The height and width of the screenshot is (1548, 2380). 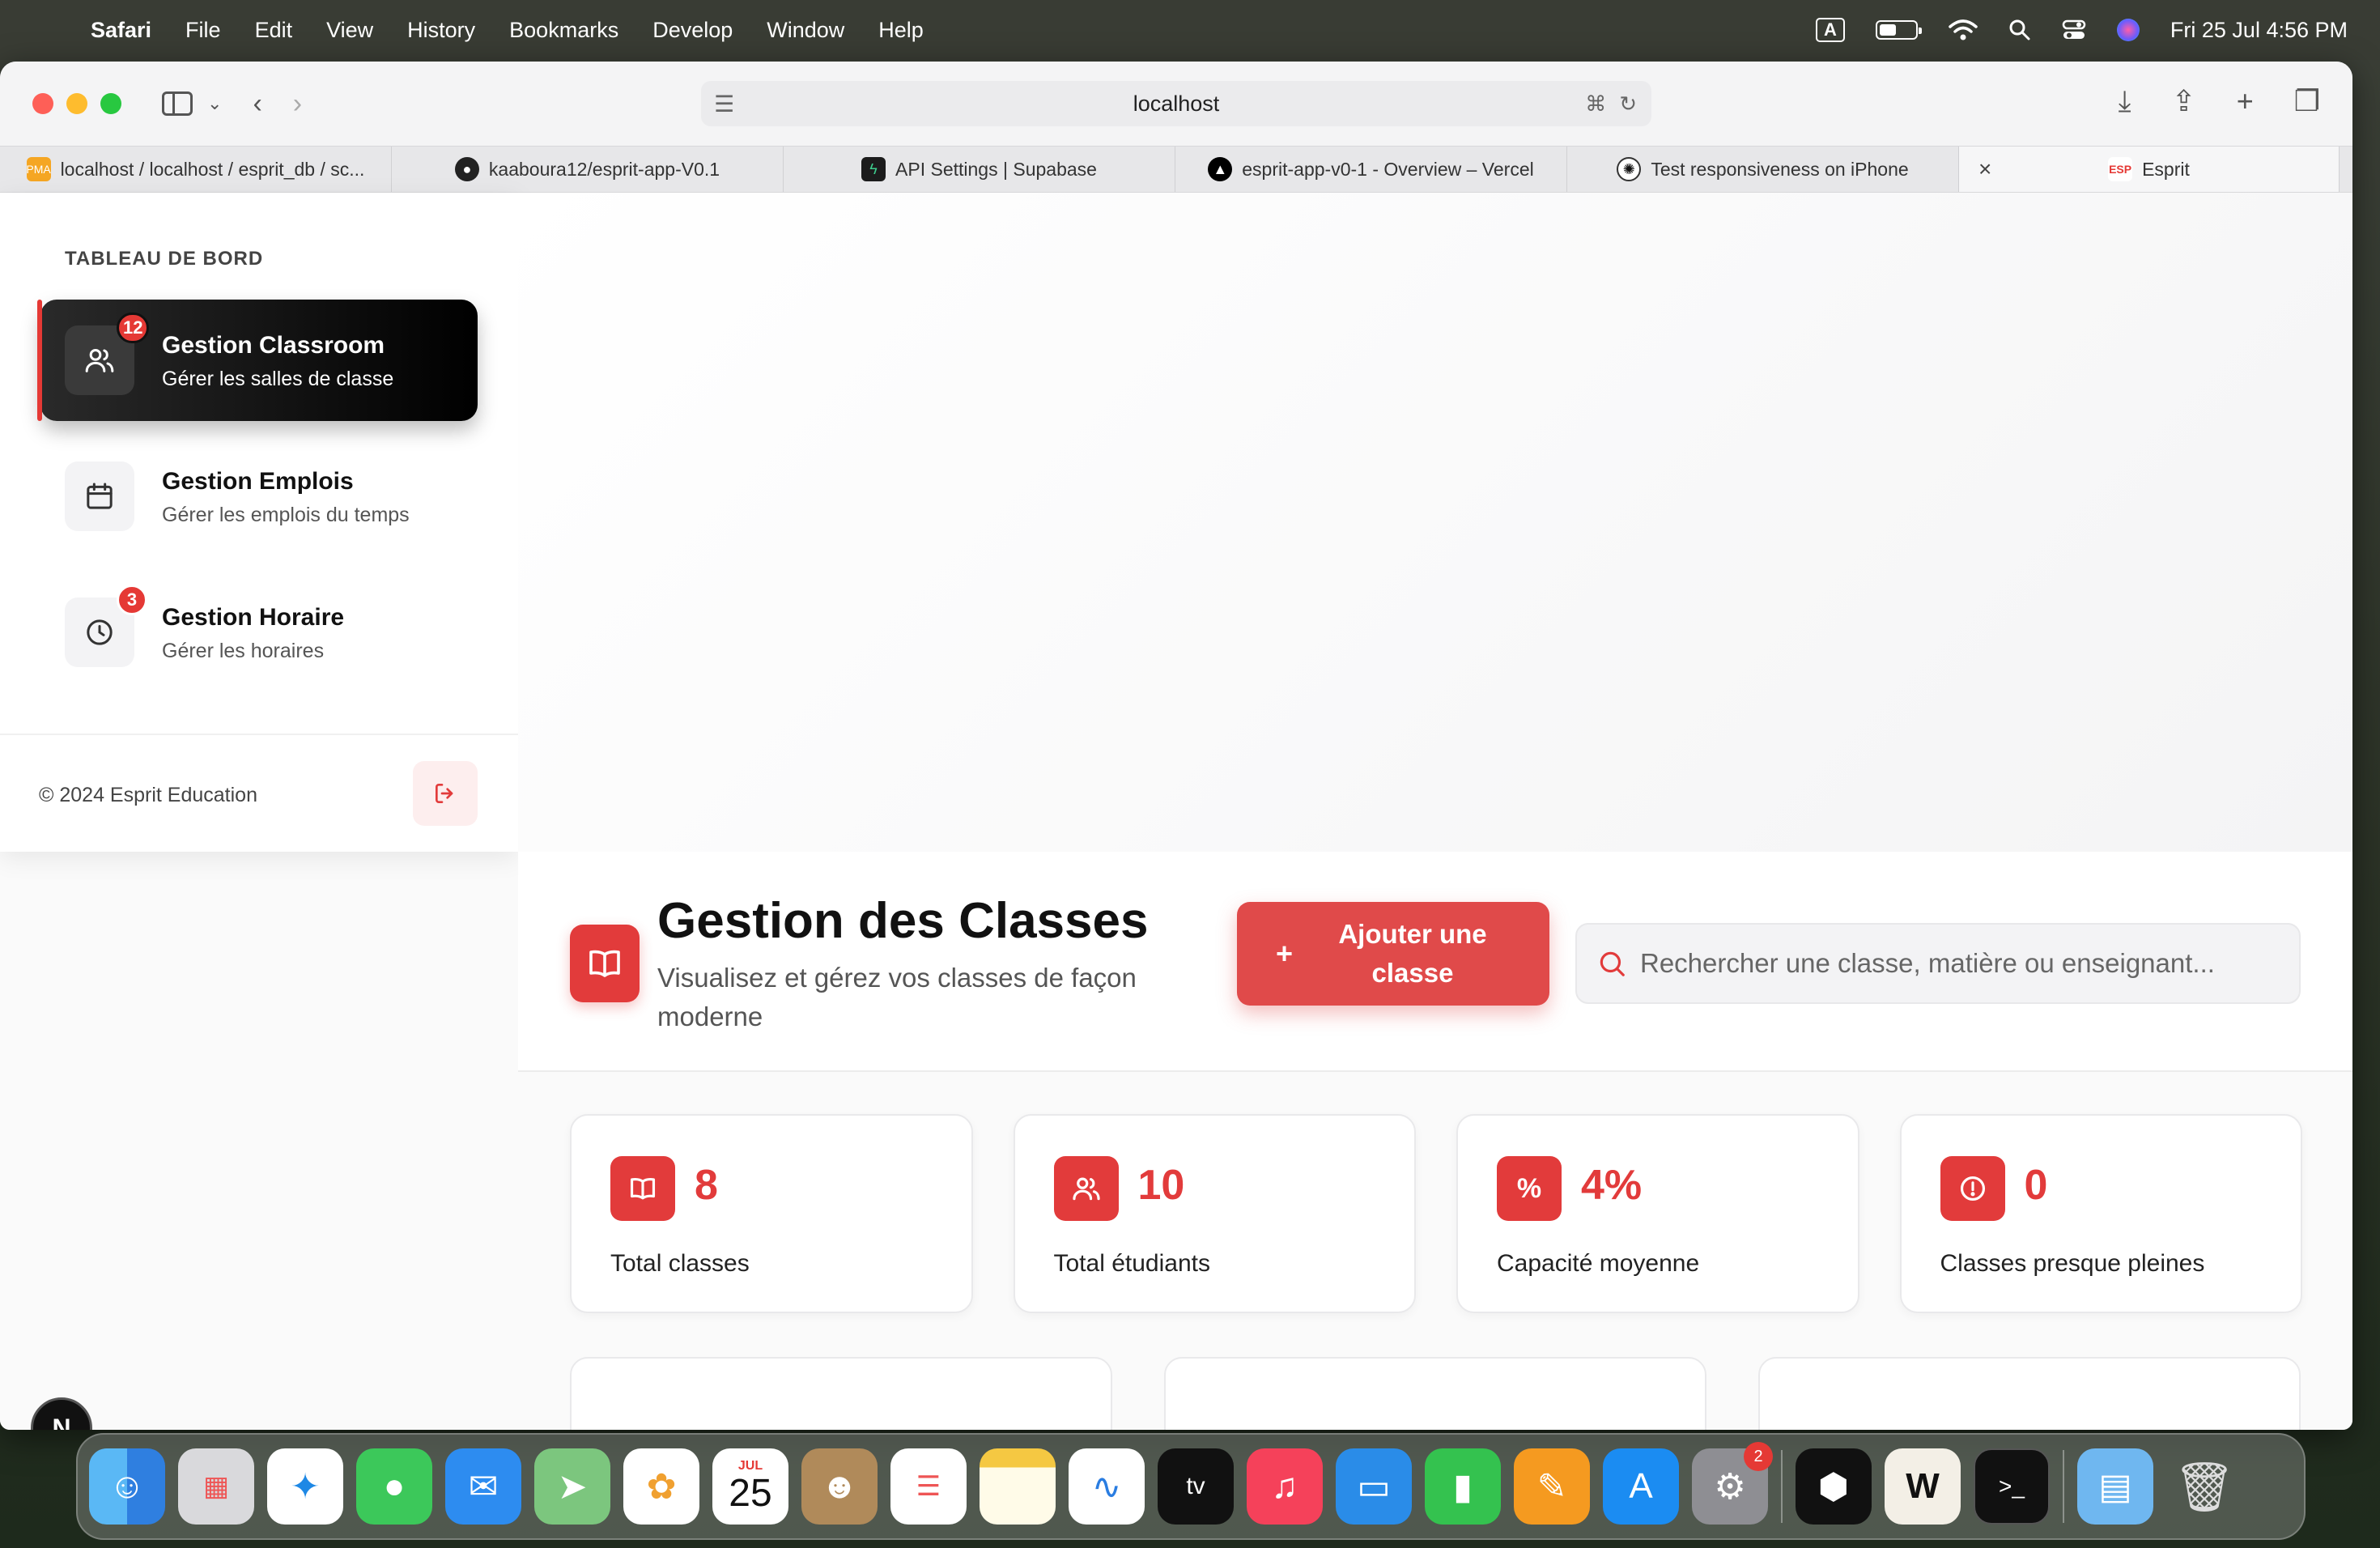 What do you see at coordinates (127, 1486) in the screenshot?
I see `finder-icon: ☺` at bounding box center [127, 1486].